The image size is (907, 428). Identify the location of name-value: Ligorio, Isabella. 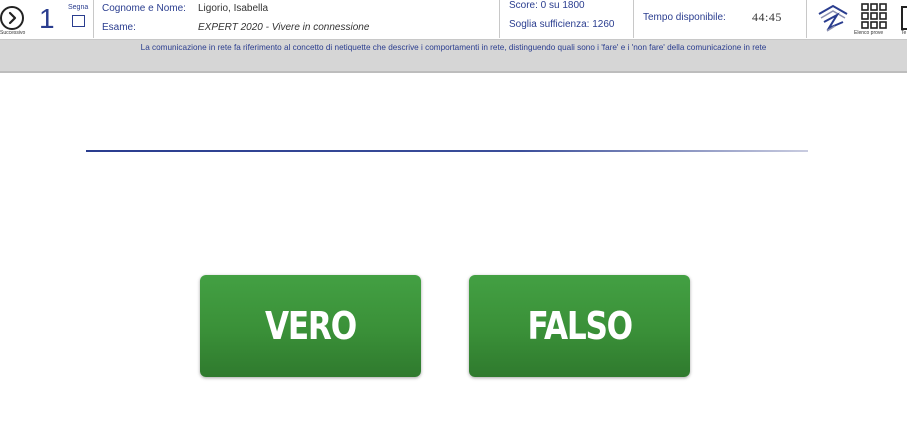
(233, 8).